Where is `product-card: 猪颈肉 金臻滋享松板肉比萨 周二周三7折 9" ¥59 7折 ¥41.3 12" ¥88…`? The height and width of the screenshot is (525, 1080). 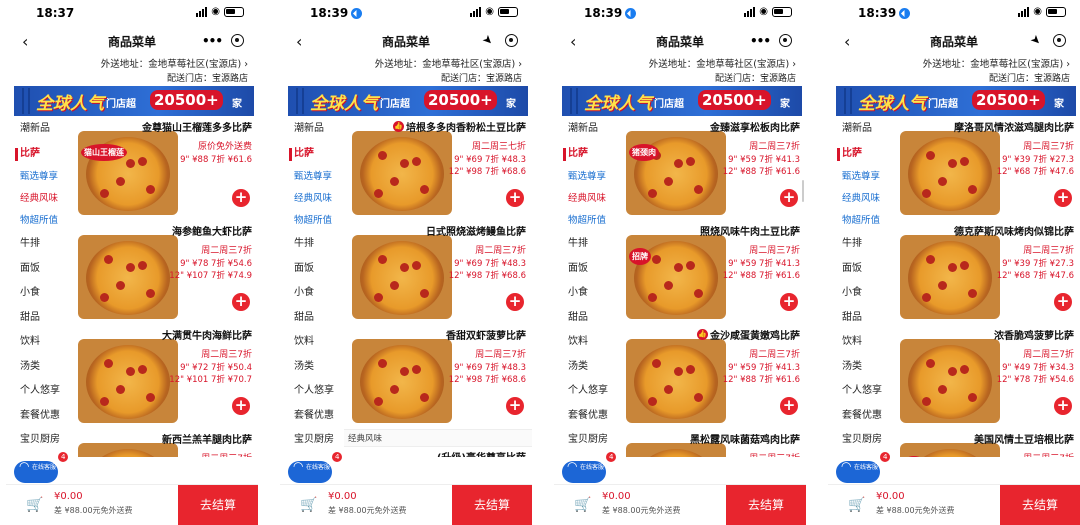 product-card: 猪颈肉 金臻滋享松板肉比萨 周二周三7折 9" ¥59 7折 ¥41.3 12" ¥88… is located at coordinates (712, 169).